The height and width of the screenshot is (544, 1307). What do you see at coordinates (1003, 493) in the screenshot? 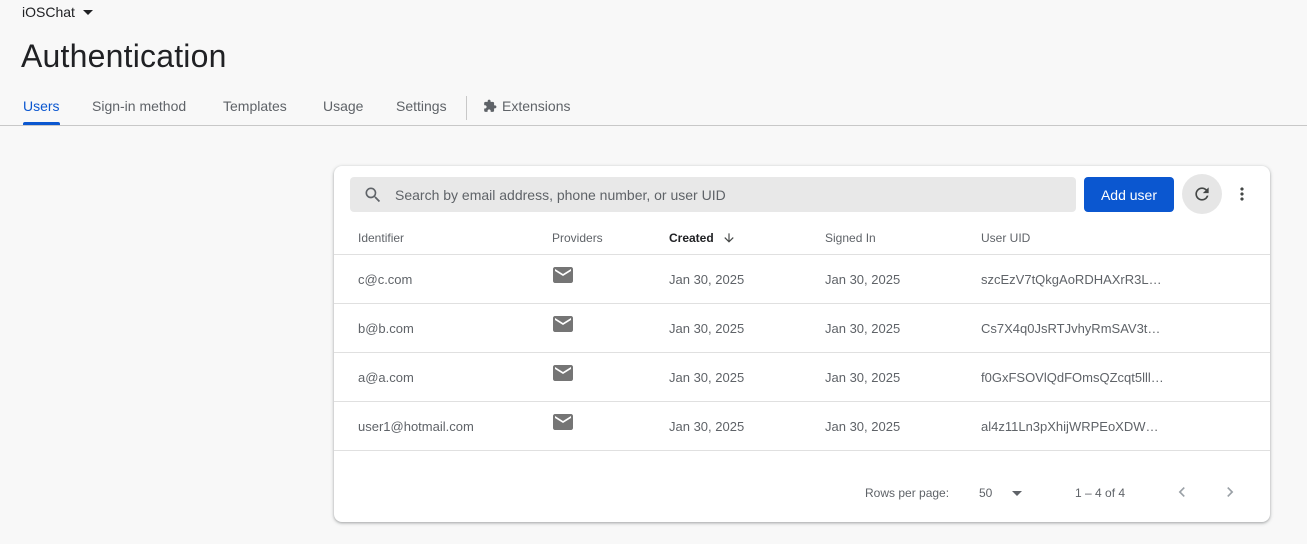
I see `rows-per-page-select: 50` at bounding box center [1003, 493].